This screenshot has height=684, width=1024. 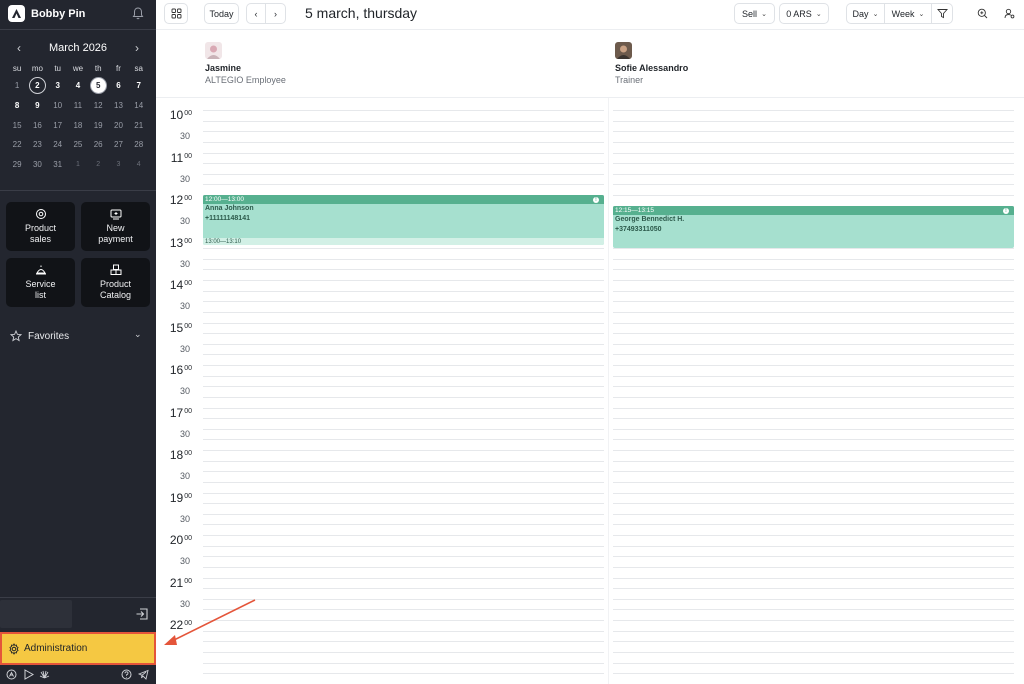 What do you see at coordinates (942, 13) in the screenshot?
I see `filter-button` at bounding box center [942, 13].